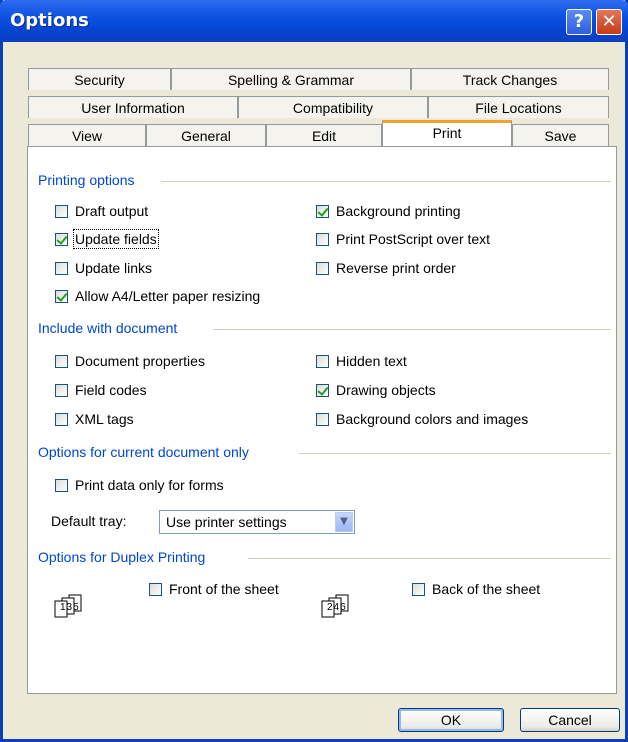 This screenshot has height=742, width=628. What do you see at coordinates (143, 452) in the screenshot?
I see `current-document-heading: Options for current document only` at bounding box center [143, 452].